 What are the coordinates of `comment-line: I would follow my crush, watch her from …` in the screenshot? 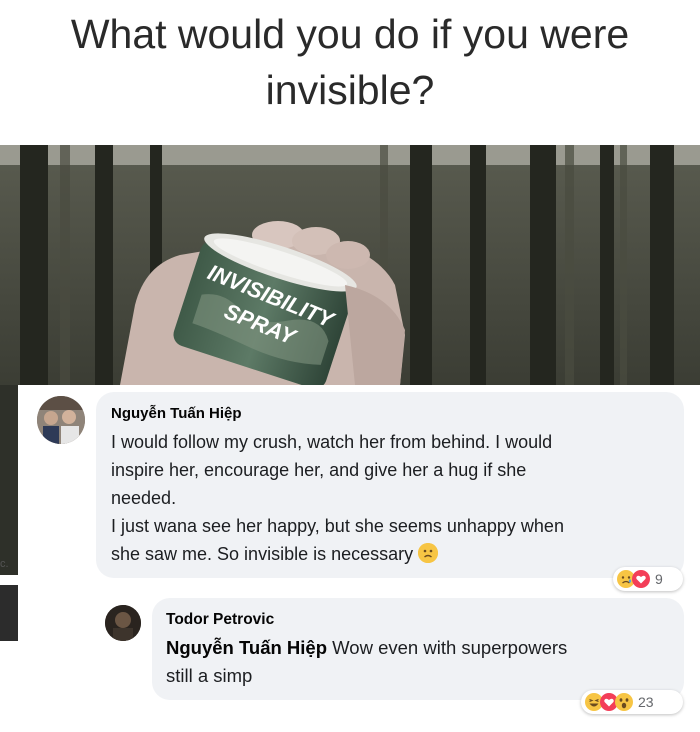 It's located at (332, 442).